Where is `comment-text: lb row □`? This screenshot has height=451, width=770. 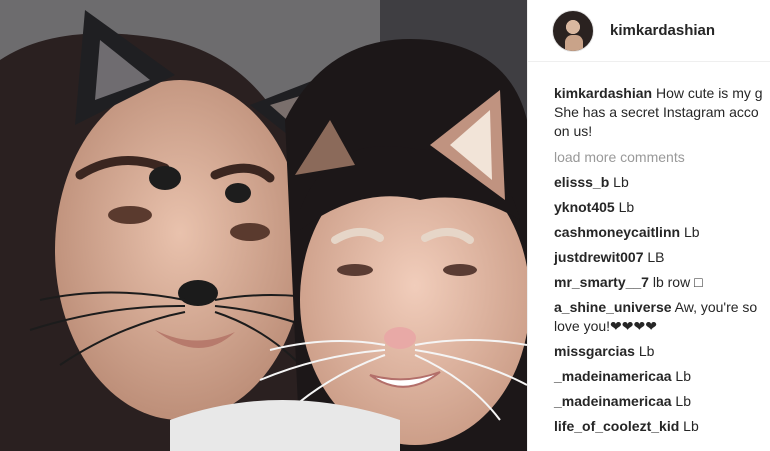
comment-text: lb row □ is located at coordinates (677, 282).